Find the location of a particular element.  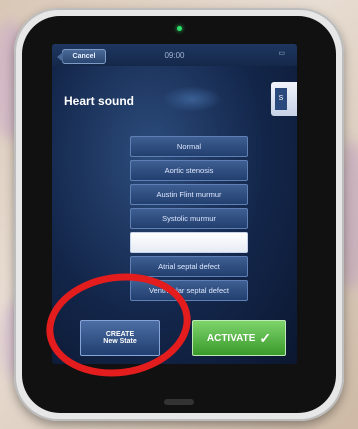

list-item: Austin Flint murmur is located at coordinates (189, 194).